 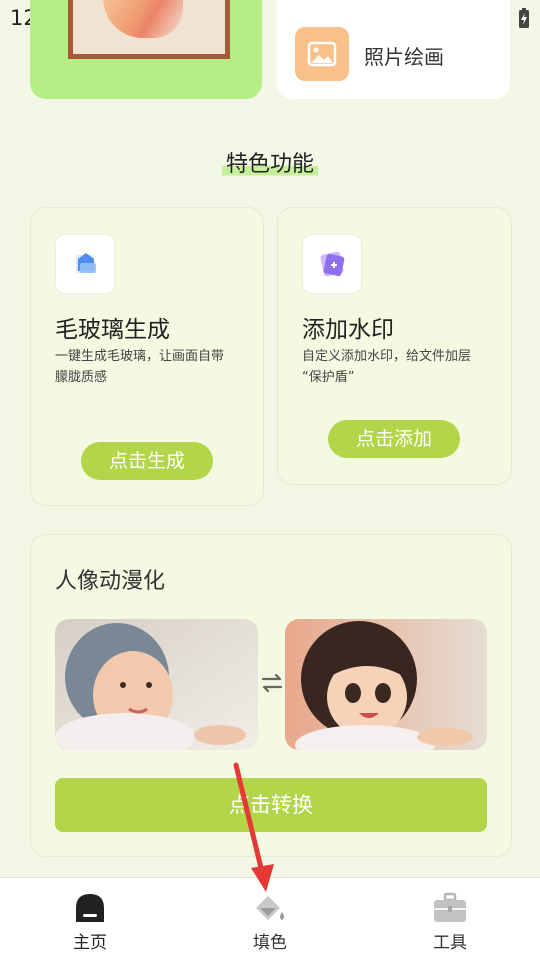 What do you see at coordinates (90, 908) in the screenshot?
I see `home-icon` at bounding box center [90, 908].